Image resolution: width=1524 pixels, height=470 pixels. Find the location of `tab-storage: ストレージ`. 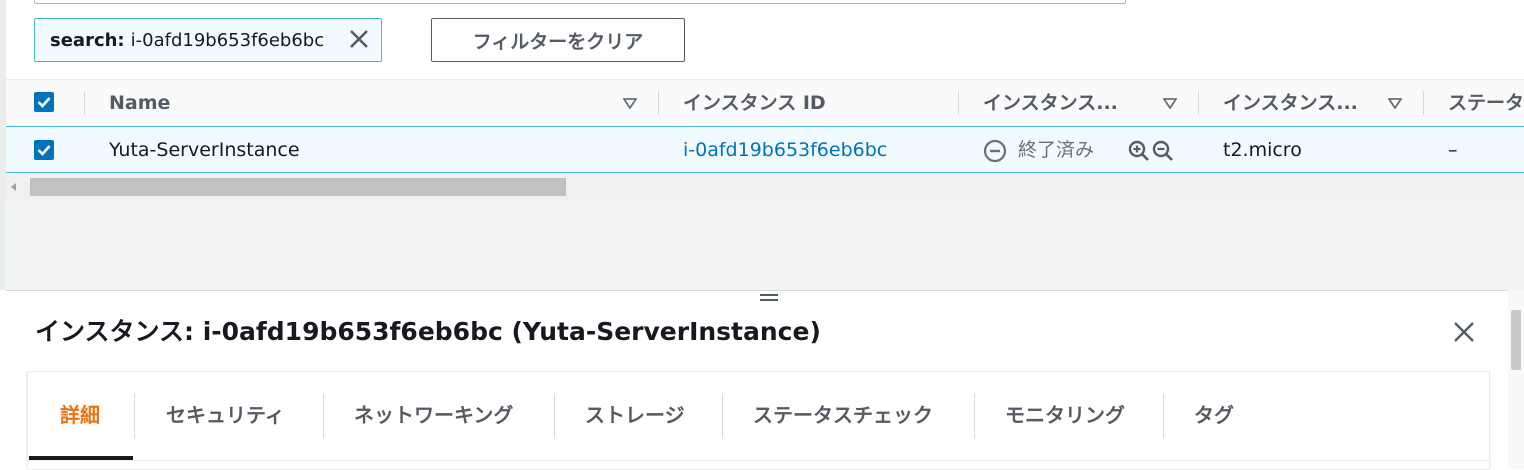

tab-storage: ストレージ is located at coordinates (635, 415).